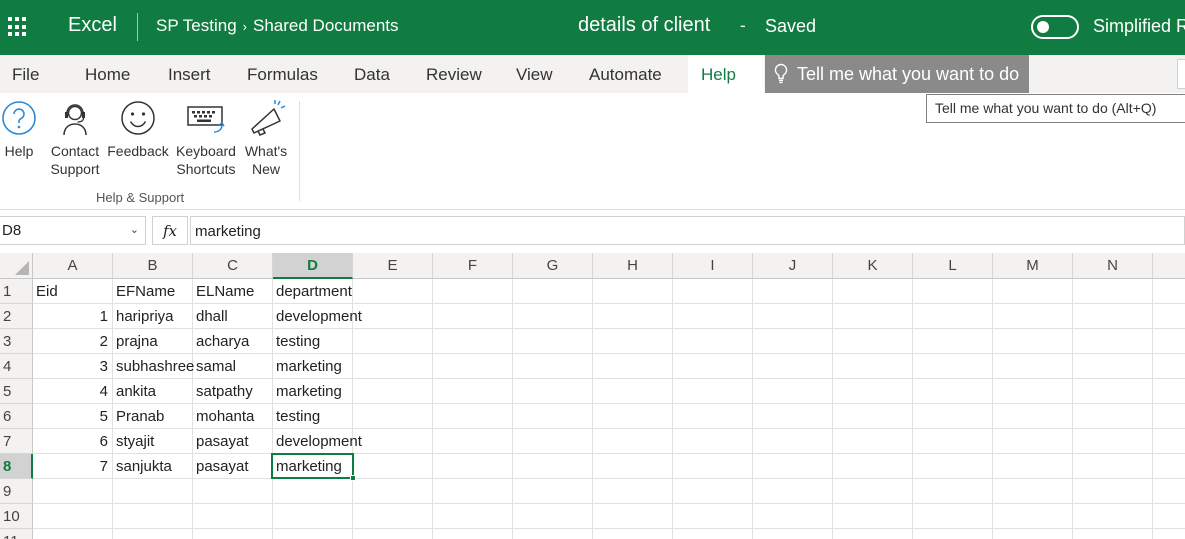 This screenshot has height=539, width=1185. I want to click on cell-d2: development, so click(317, 316).